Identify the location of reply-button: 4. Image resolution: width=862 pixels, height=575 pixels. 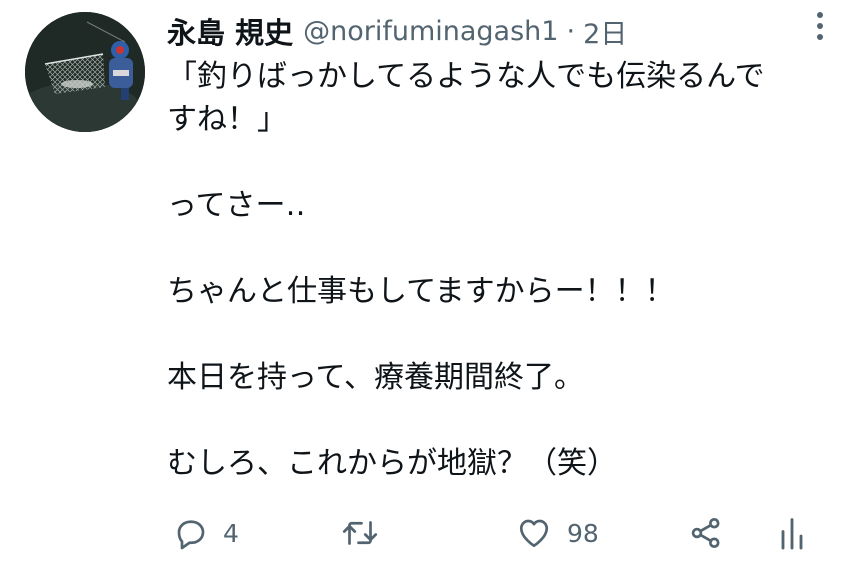
(206, 533).